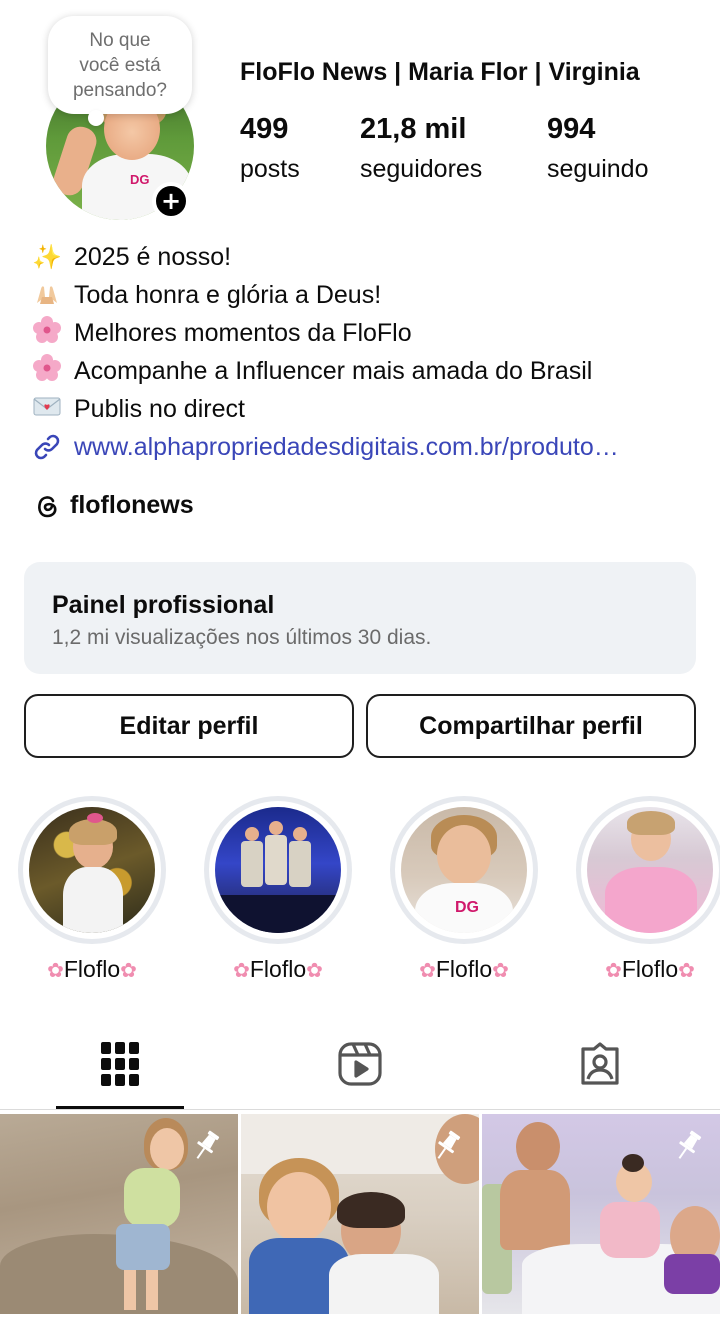 This screenshot has width=720, height=1328. Describe the element at coordinates (159, 408) in the screenshot. I see `bio-text: Publis no direct` at that location.